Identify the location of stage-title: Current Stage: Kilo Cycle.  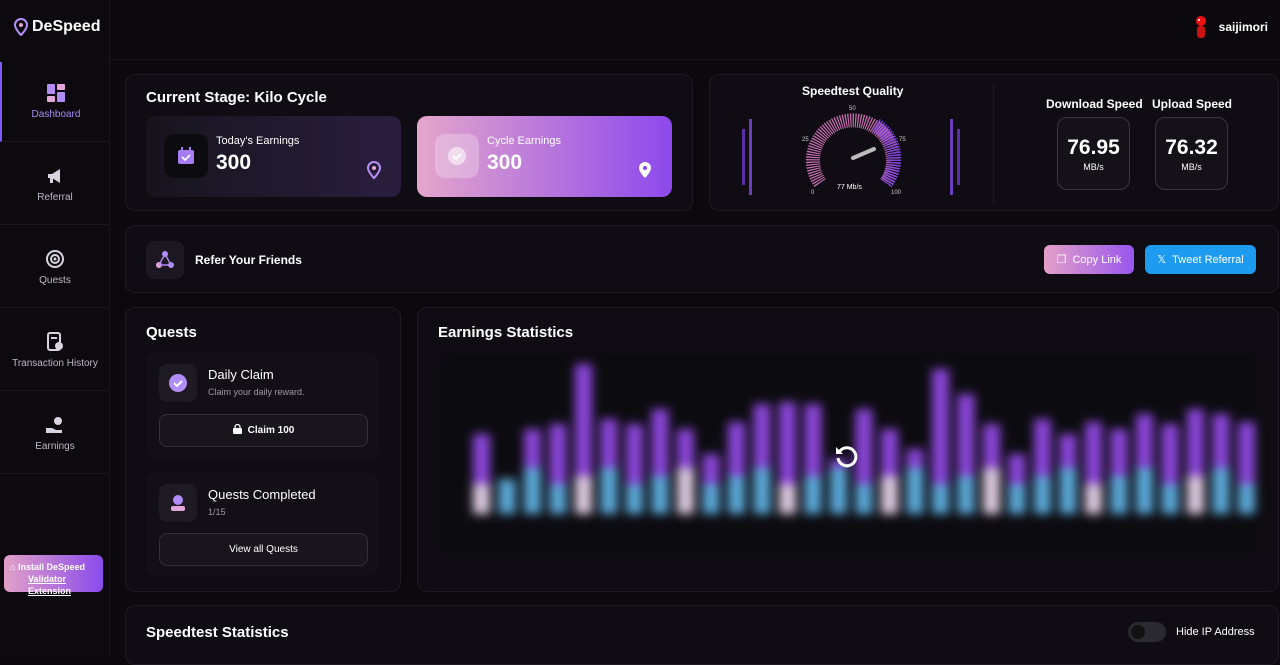
(236, 97).